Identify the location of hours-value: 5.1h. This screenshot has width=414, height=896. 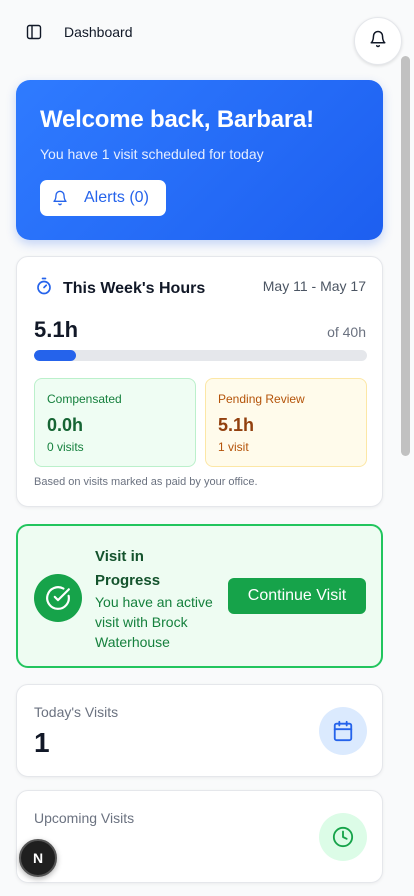
(56, 329).